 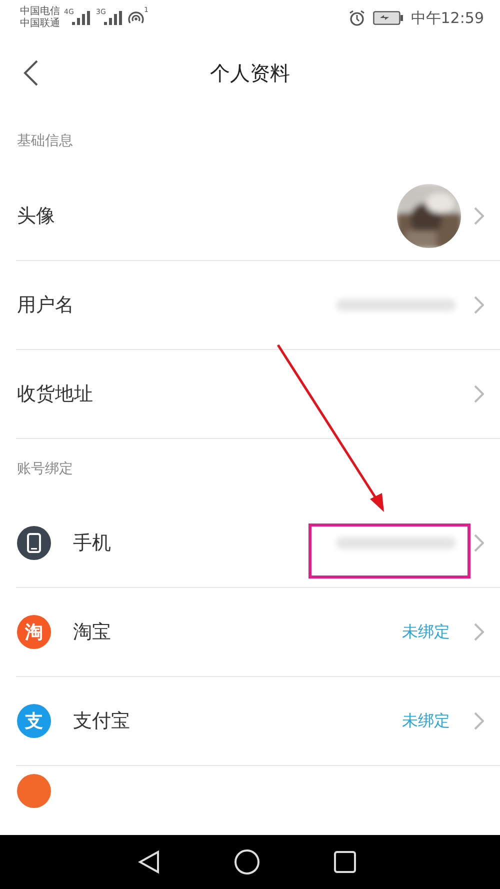 What do you see at coordinates (258, 543) in the screenshot?
I see `list-row: 手机` at bounding box center [258, 543].